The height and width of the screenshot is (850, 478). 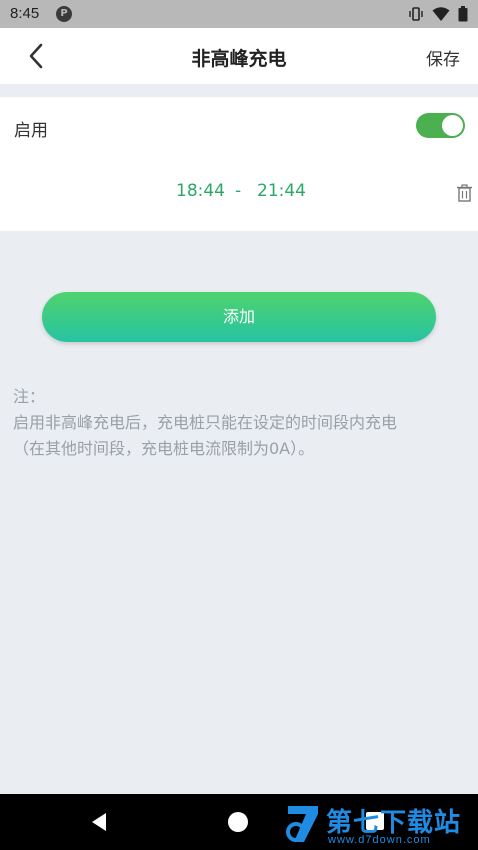 I want to click on page-title: 非高峰充电, so click(x=239, y=59).